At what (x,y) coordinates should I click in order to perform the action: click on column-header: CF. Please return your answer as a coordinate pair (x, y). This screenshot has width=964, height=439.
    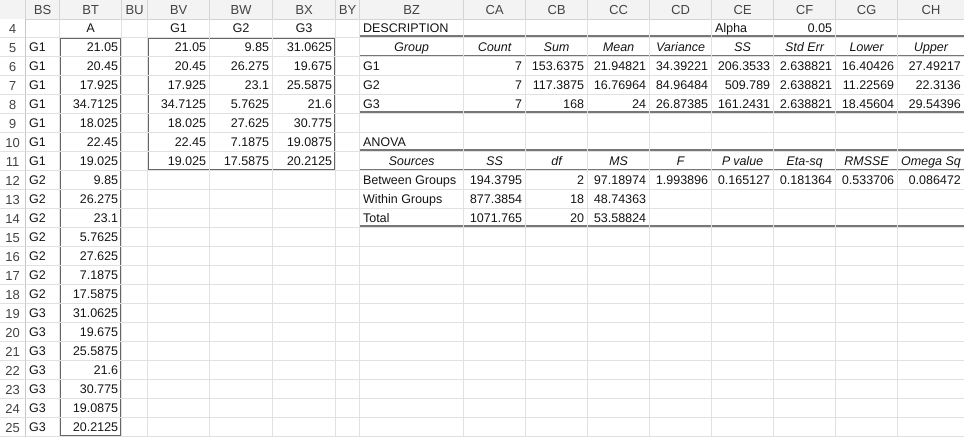
    Looking at the image, I should click on (805, 10).